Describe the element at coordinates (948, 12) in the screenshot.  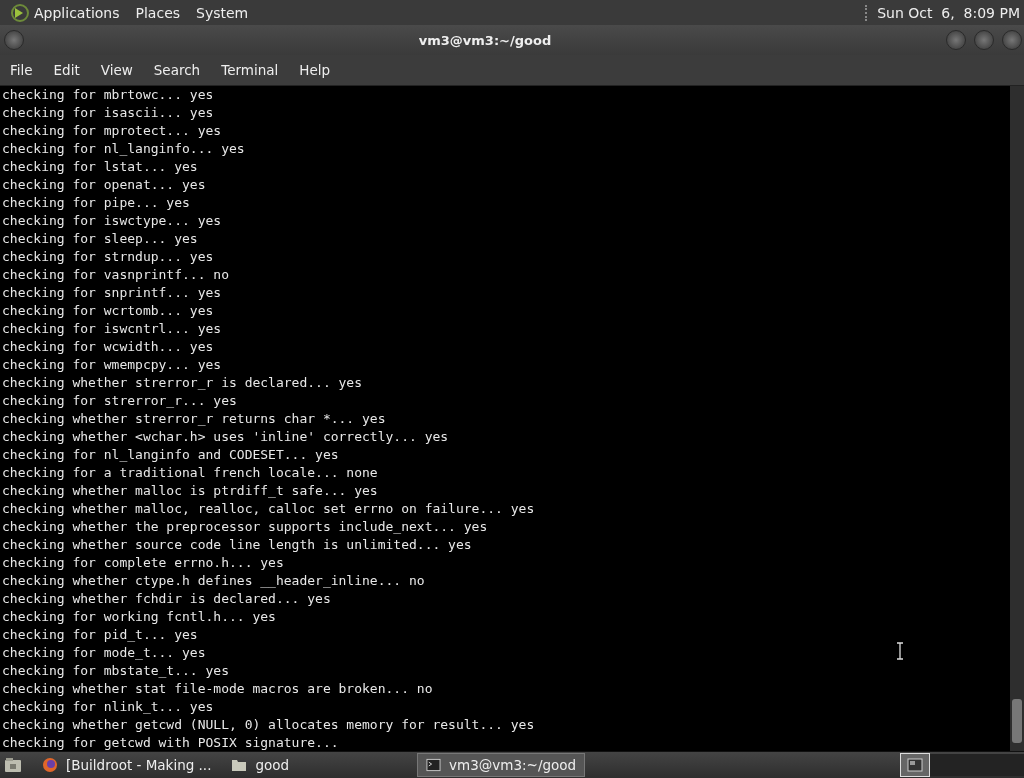
I see `clock: Sun Oct 6, 8:09 PM` at that location.